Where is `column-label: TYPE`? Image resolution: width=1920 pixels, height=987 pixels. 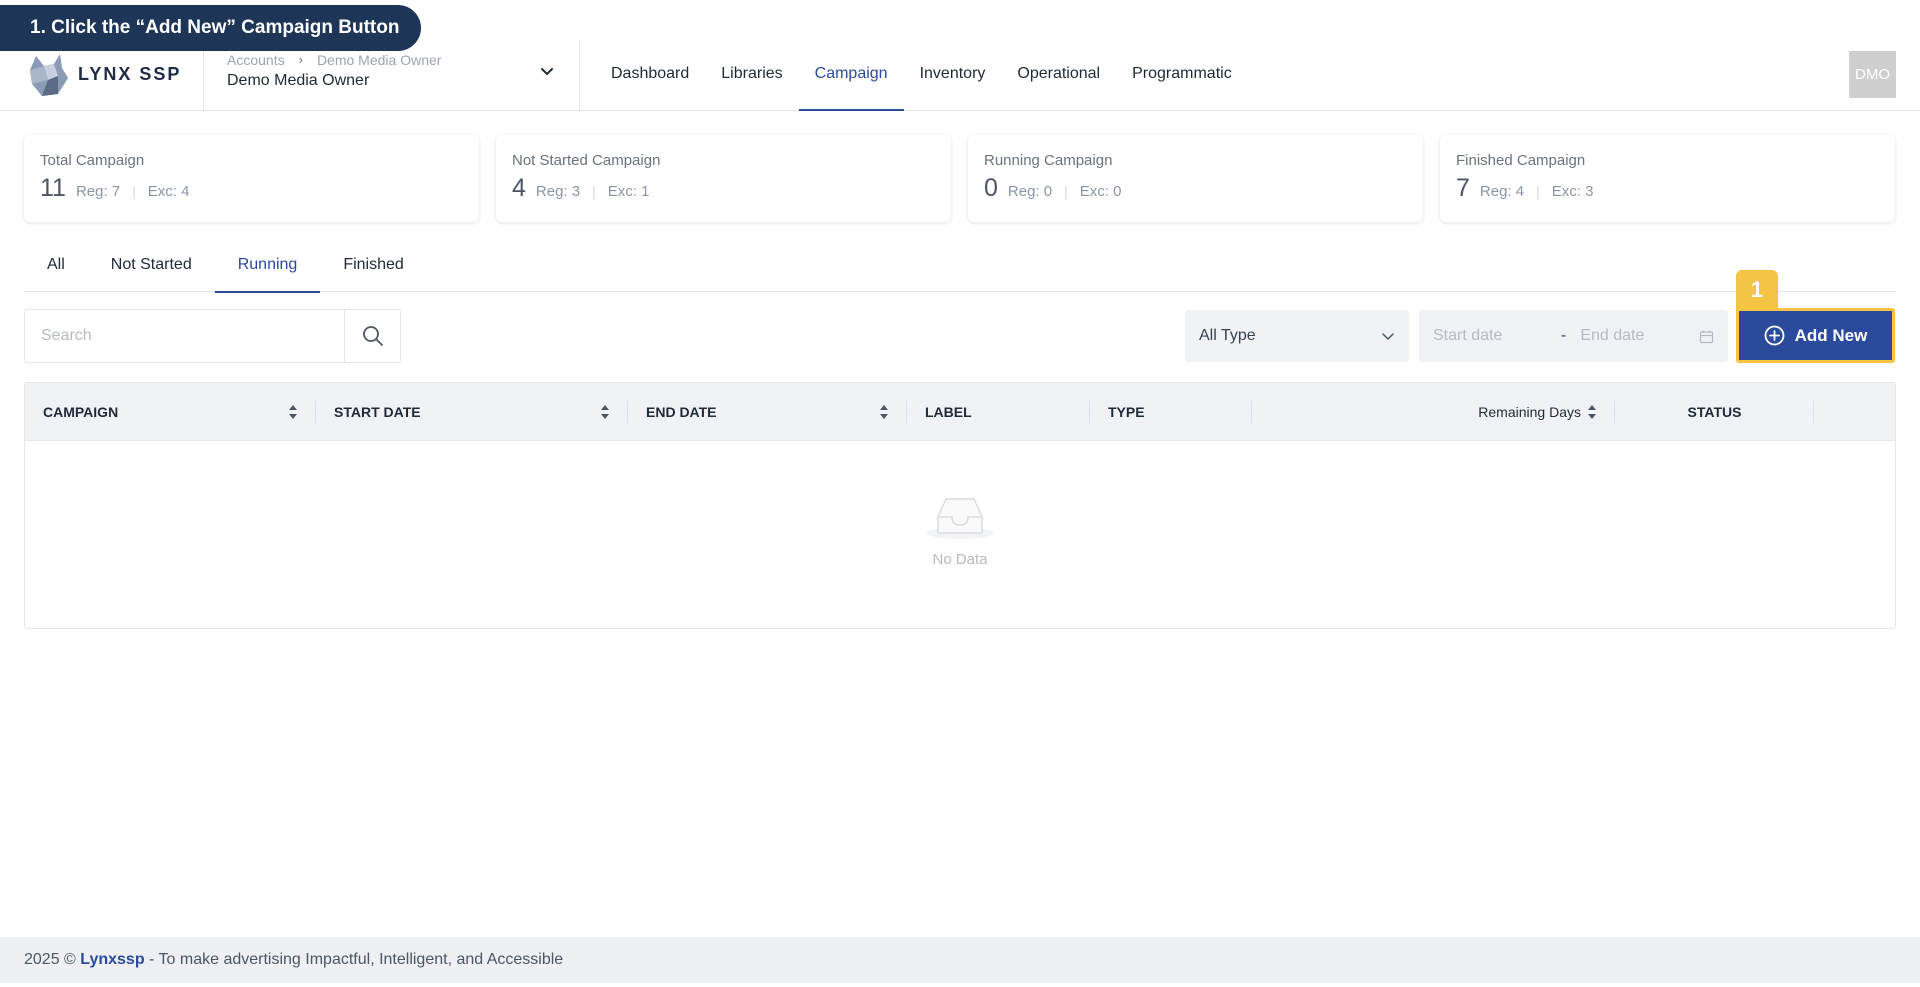 column-label: TYPE is located at coordinates (1126, 411).